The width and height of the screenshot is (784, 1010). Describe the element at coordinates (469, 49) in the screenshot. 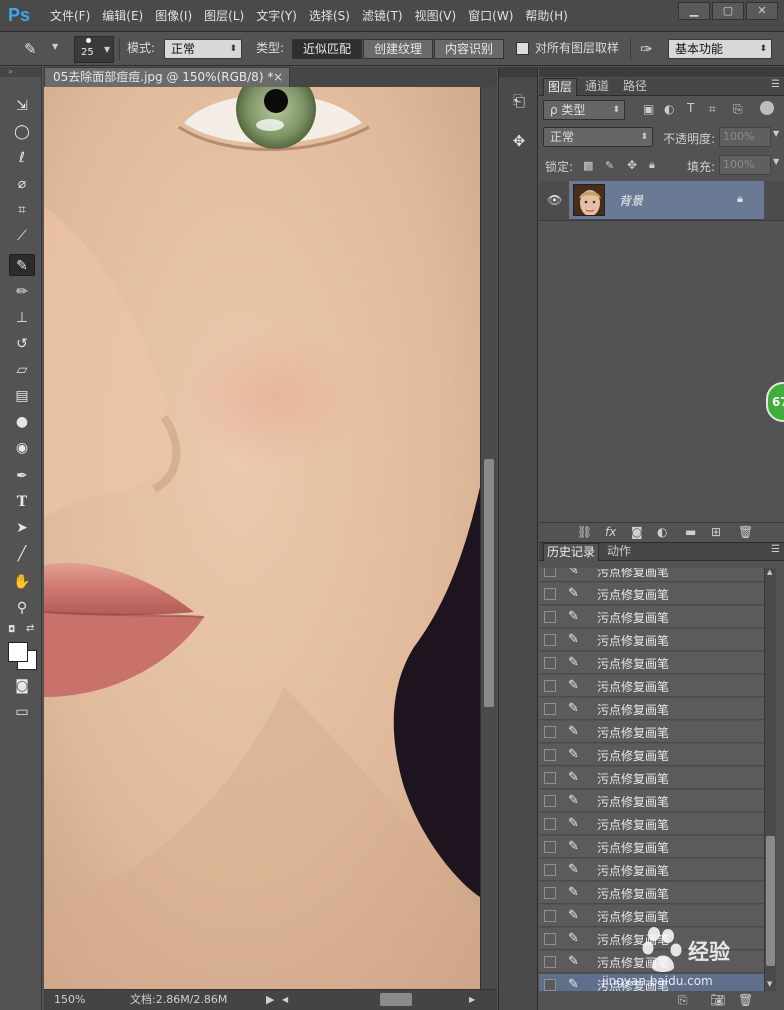

I see `type-content-aware: 内容识别` at that location.